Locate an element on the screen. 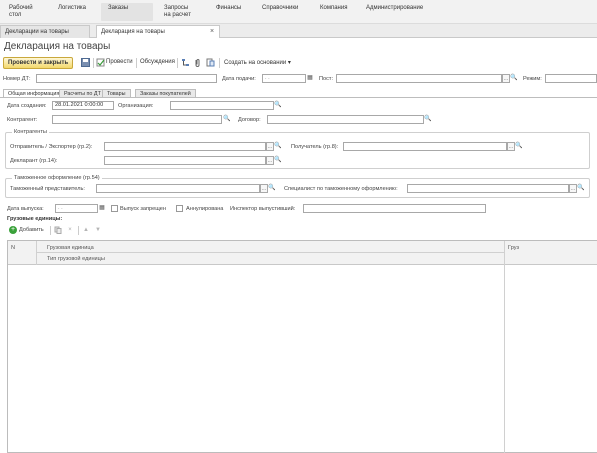 Image resolution: width=597 pixels, height=453 pixels. tab-label: Декларации на товары is located at coordinates (37, 32).